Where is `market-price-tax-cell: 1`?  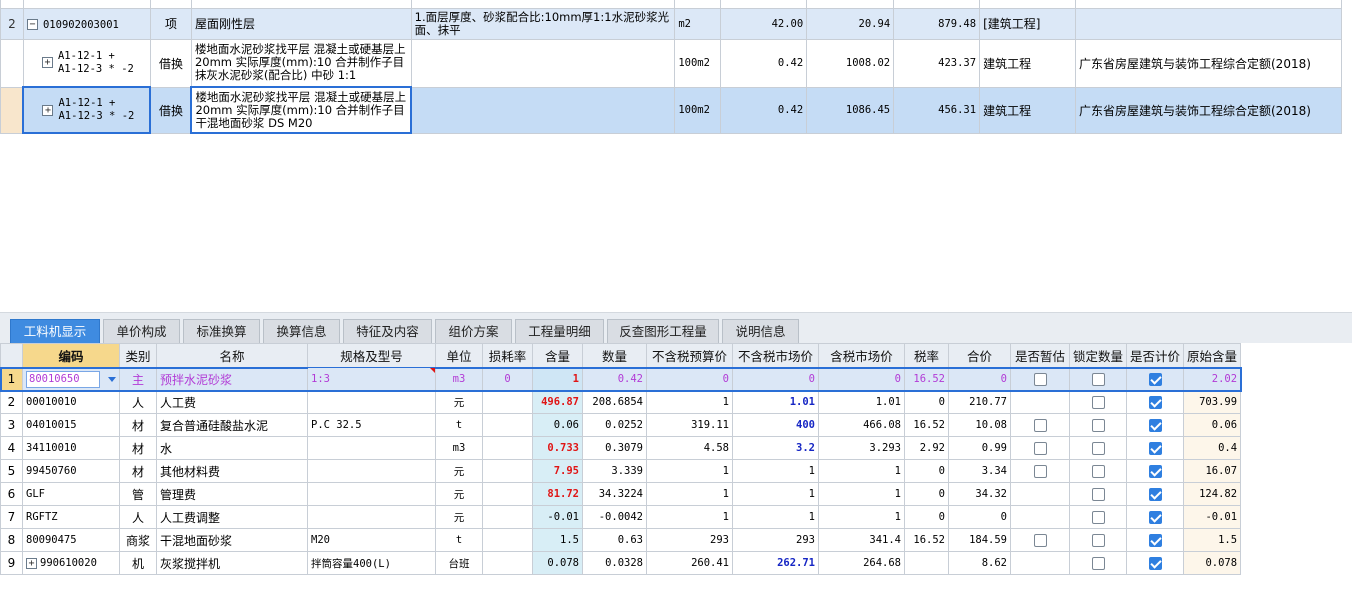 market-price-tax-cell: 1 is located at coordinates (861, 471).